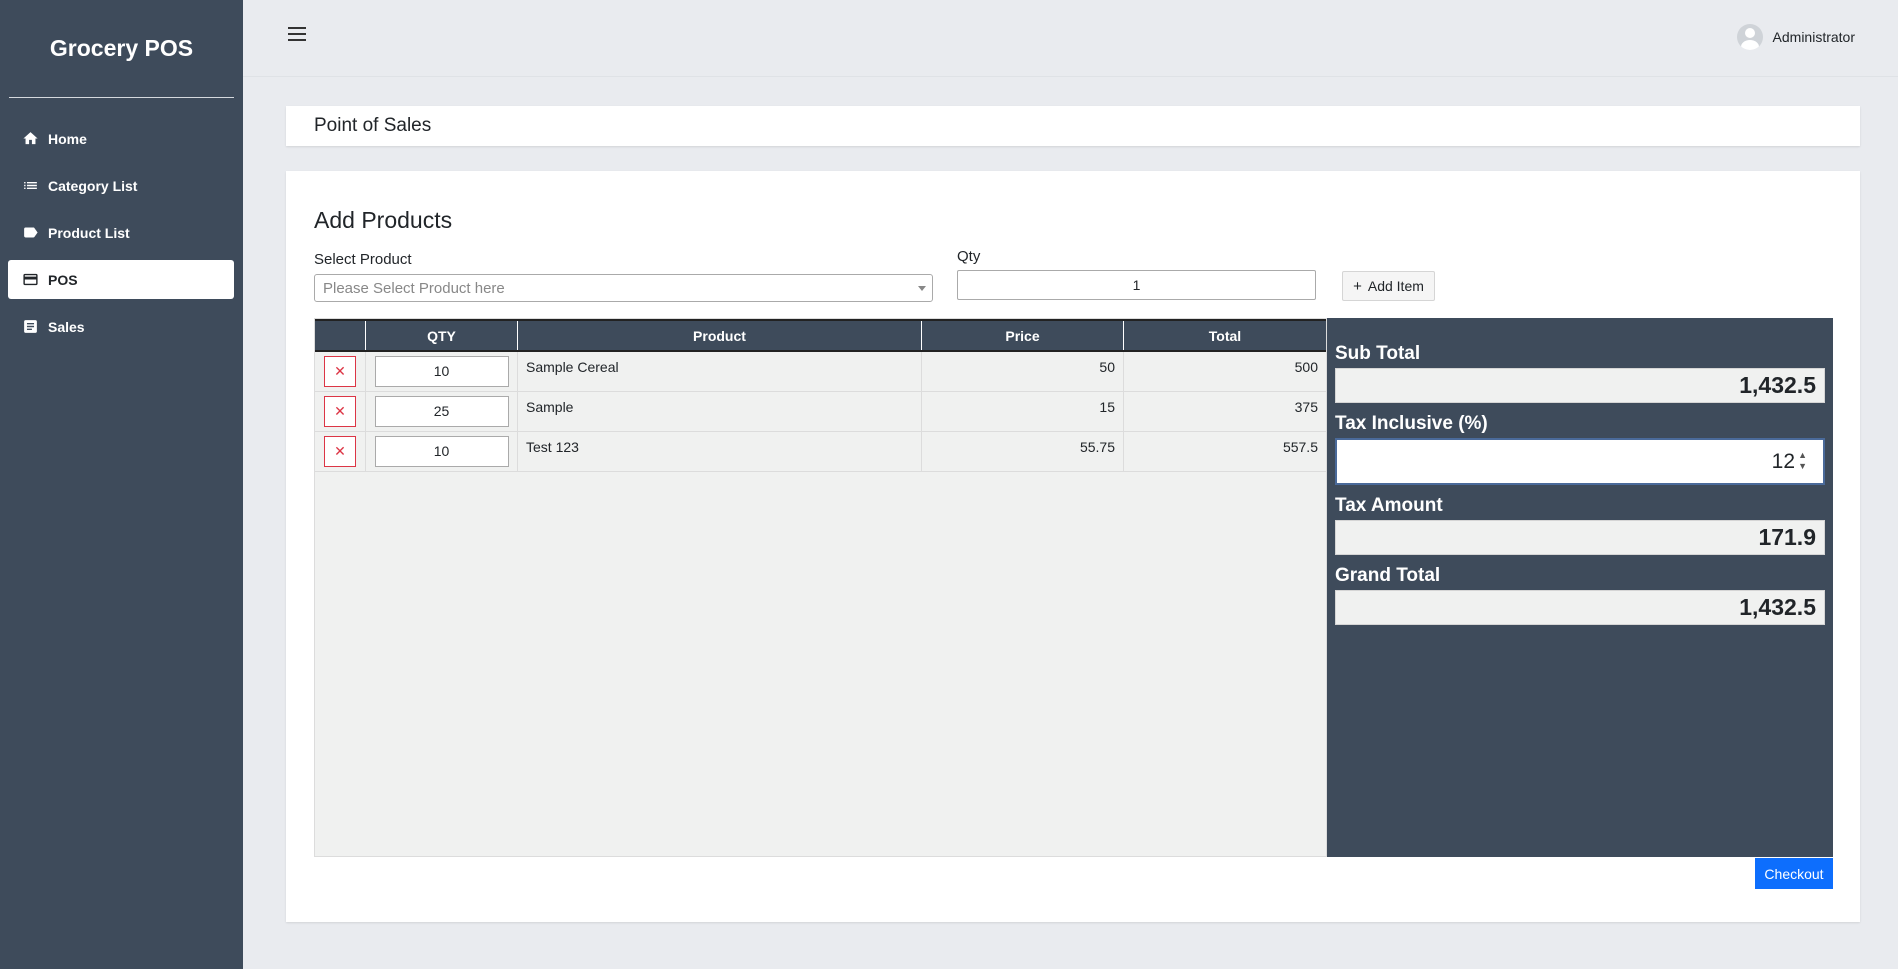 The width and height of the screenshot is (1898, 969). Describe the element at coordinates (30, 186) in the screenshot. I see `list-icon` at that location.